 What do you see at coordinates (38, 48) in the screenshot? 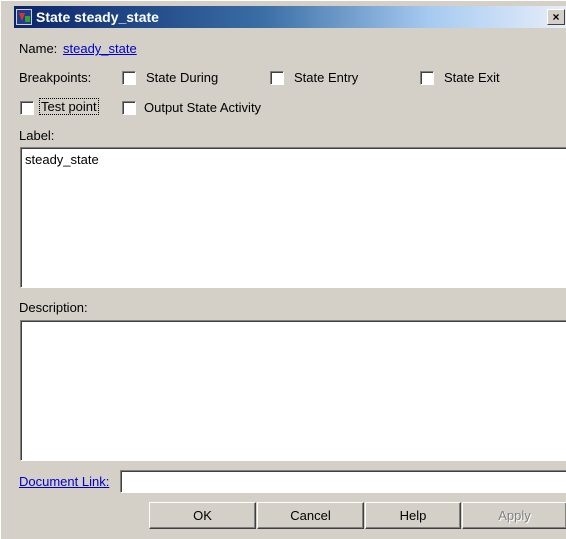
I see `name-label: Name:` at bounding box center [38, 48].